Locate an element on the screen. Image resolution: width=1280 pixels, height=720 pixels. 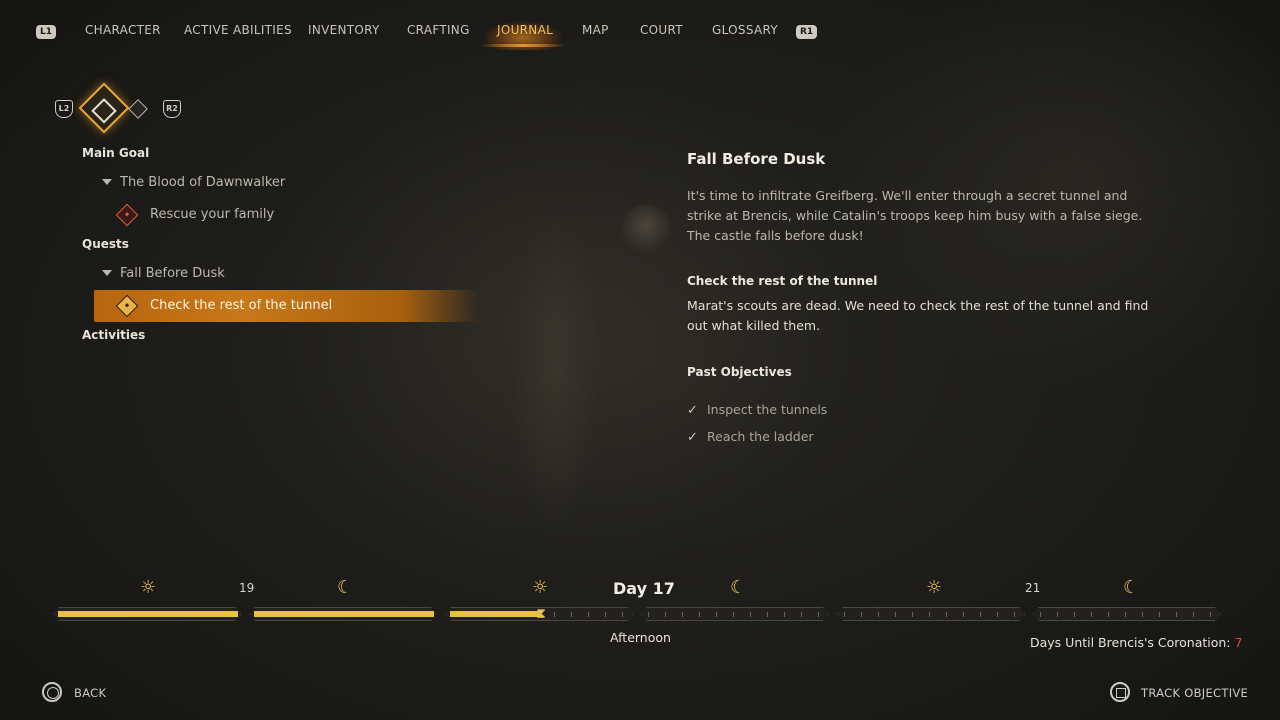
main-goal-heading: Main Goal is located at coordinates (116, 153).